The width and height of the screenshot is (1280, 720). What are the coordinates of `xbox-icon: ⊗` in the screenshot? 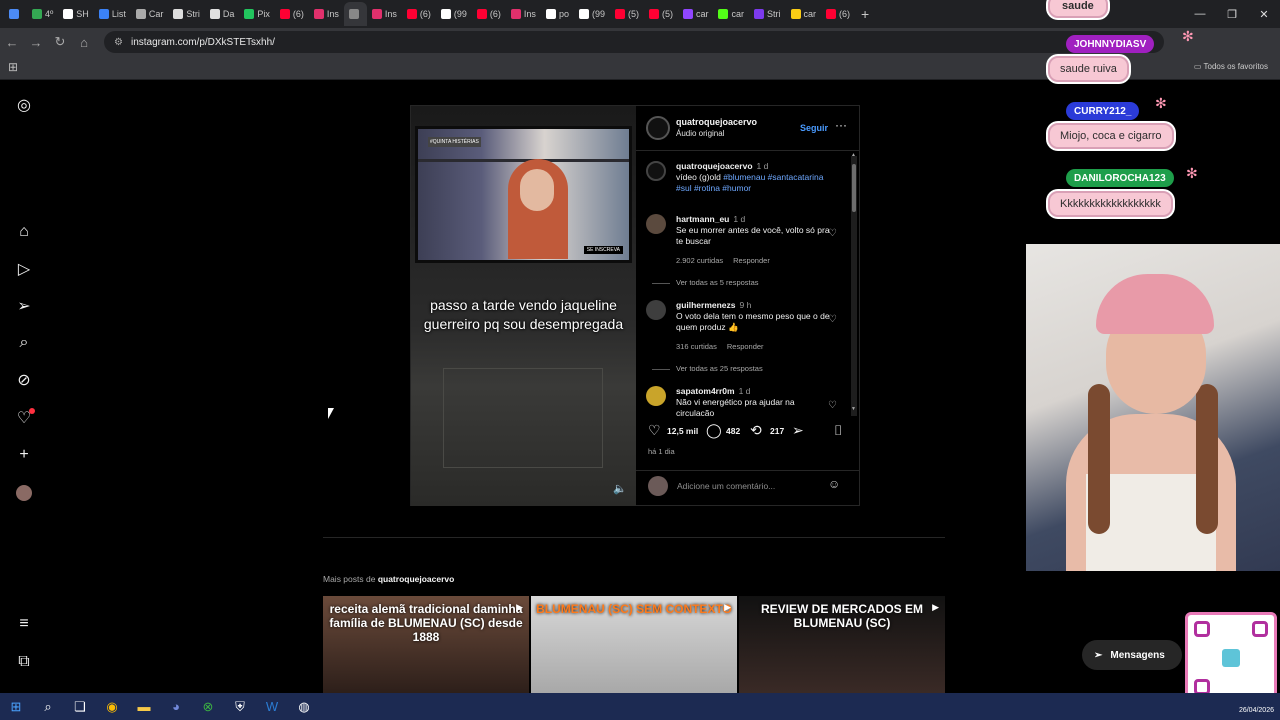 It's located at (208, 707).